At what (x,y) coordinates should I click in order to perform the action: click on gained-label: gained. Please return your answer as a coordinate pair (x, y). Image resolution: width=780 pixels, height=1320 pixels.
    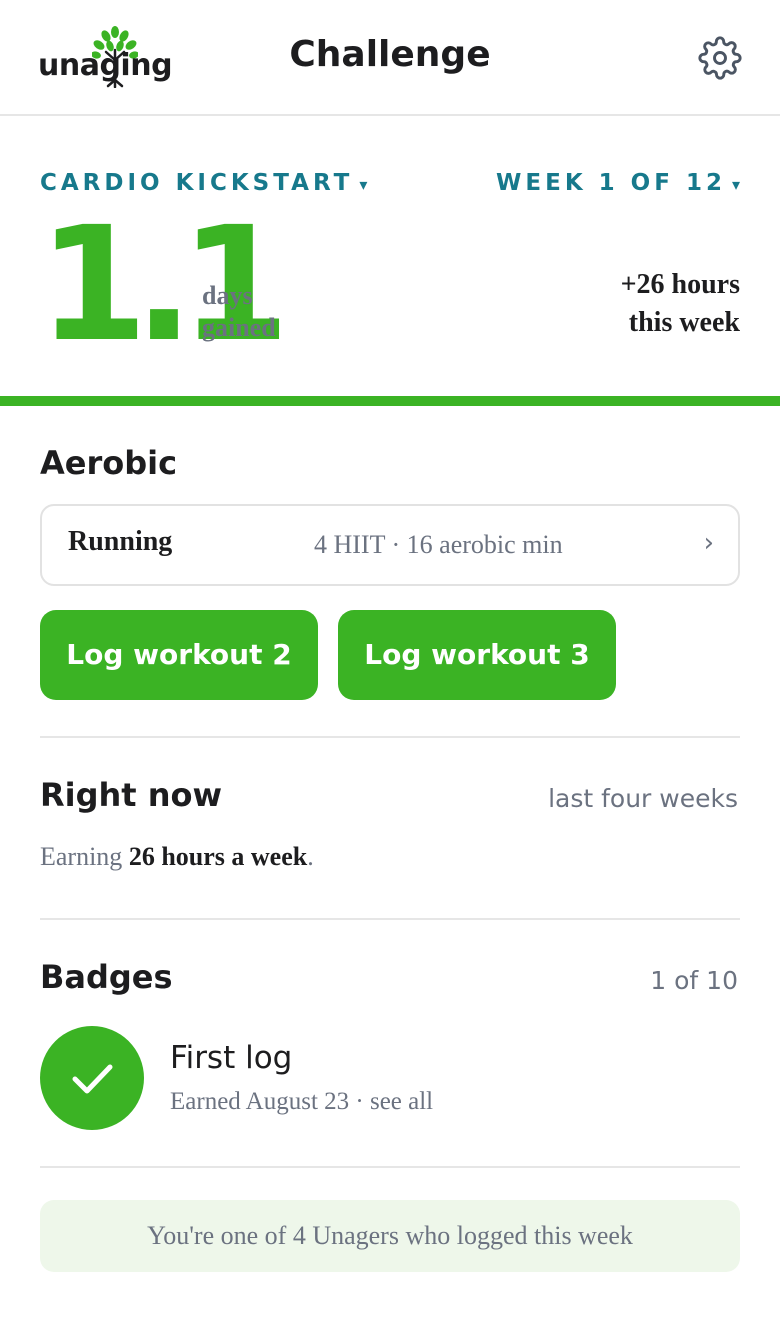
    Looking at the image, I should click on (239, 327).